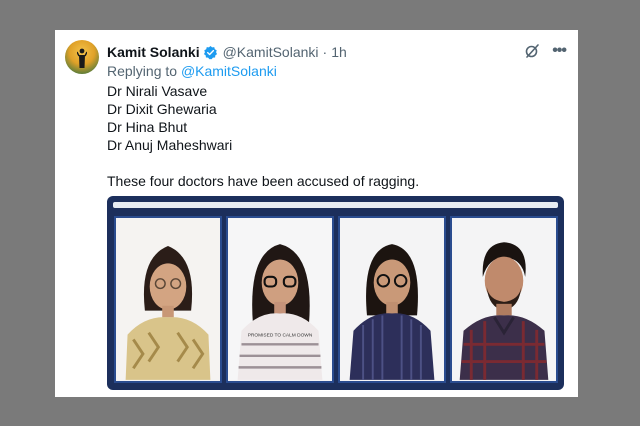  What do you see at coordinates (142, 71) in the screenshot?
I see `replying-prefix: Replying to` at bounding box center [142, 71].